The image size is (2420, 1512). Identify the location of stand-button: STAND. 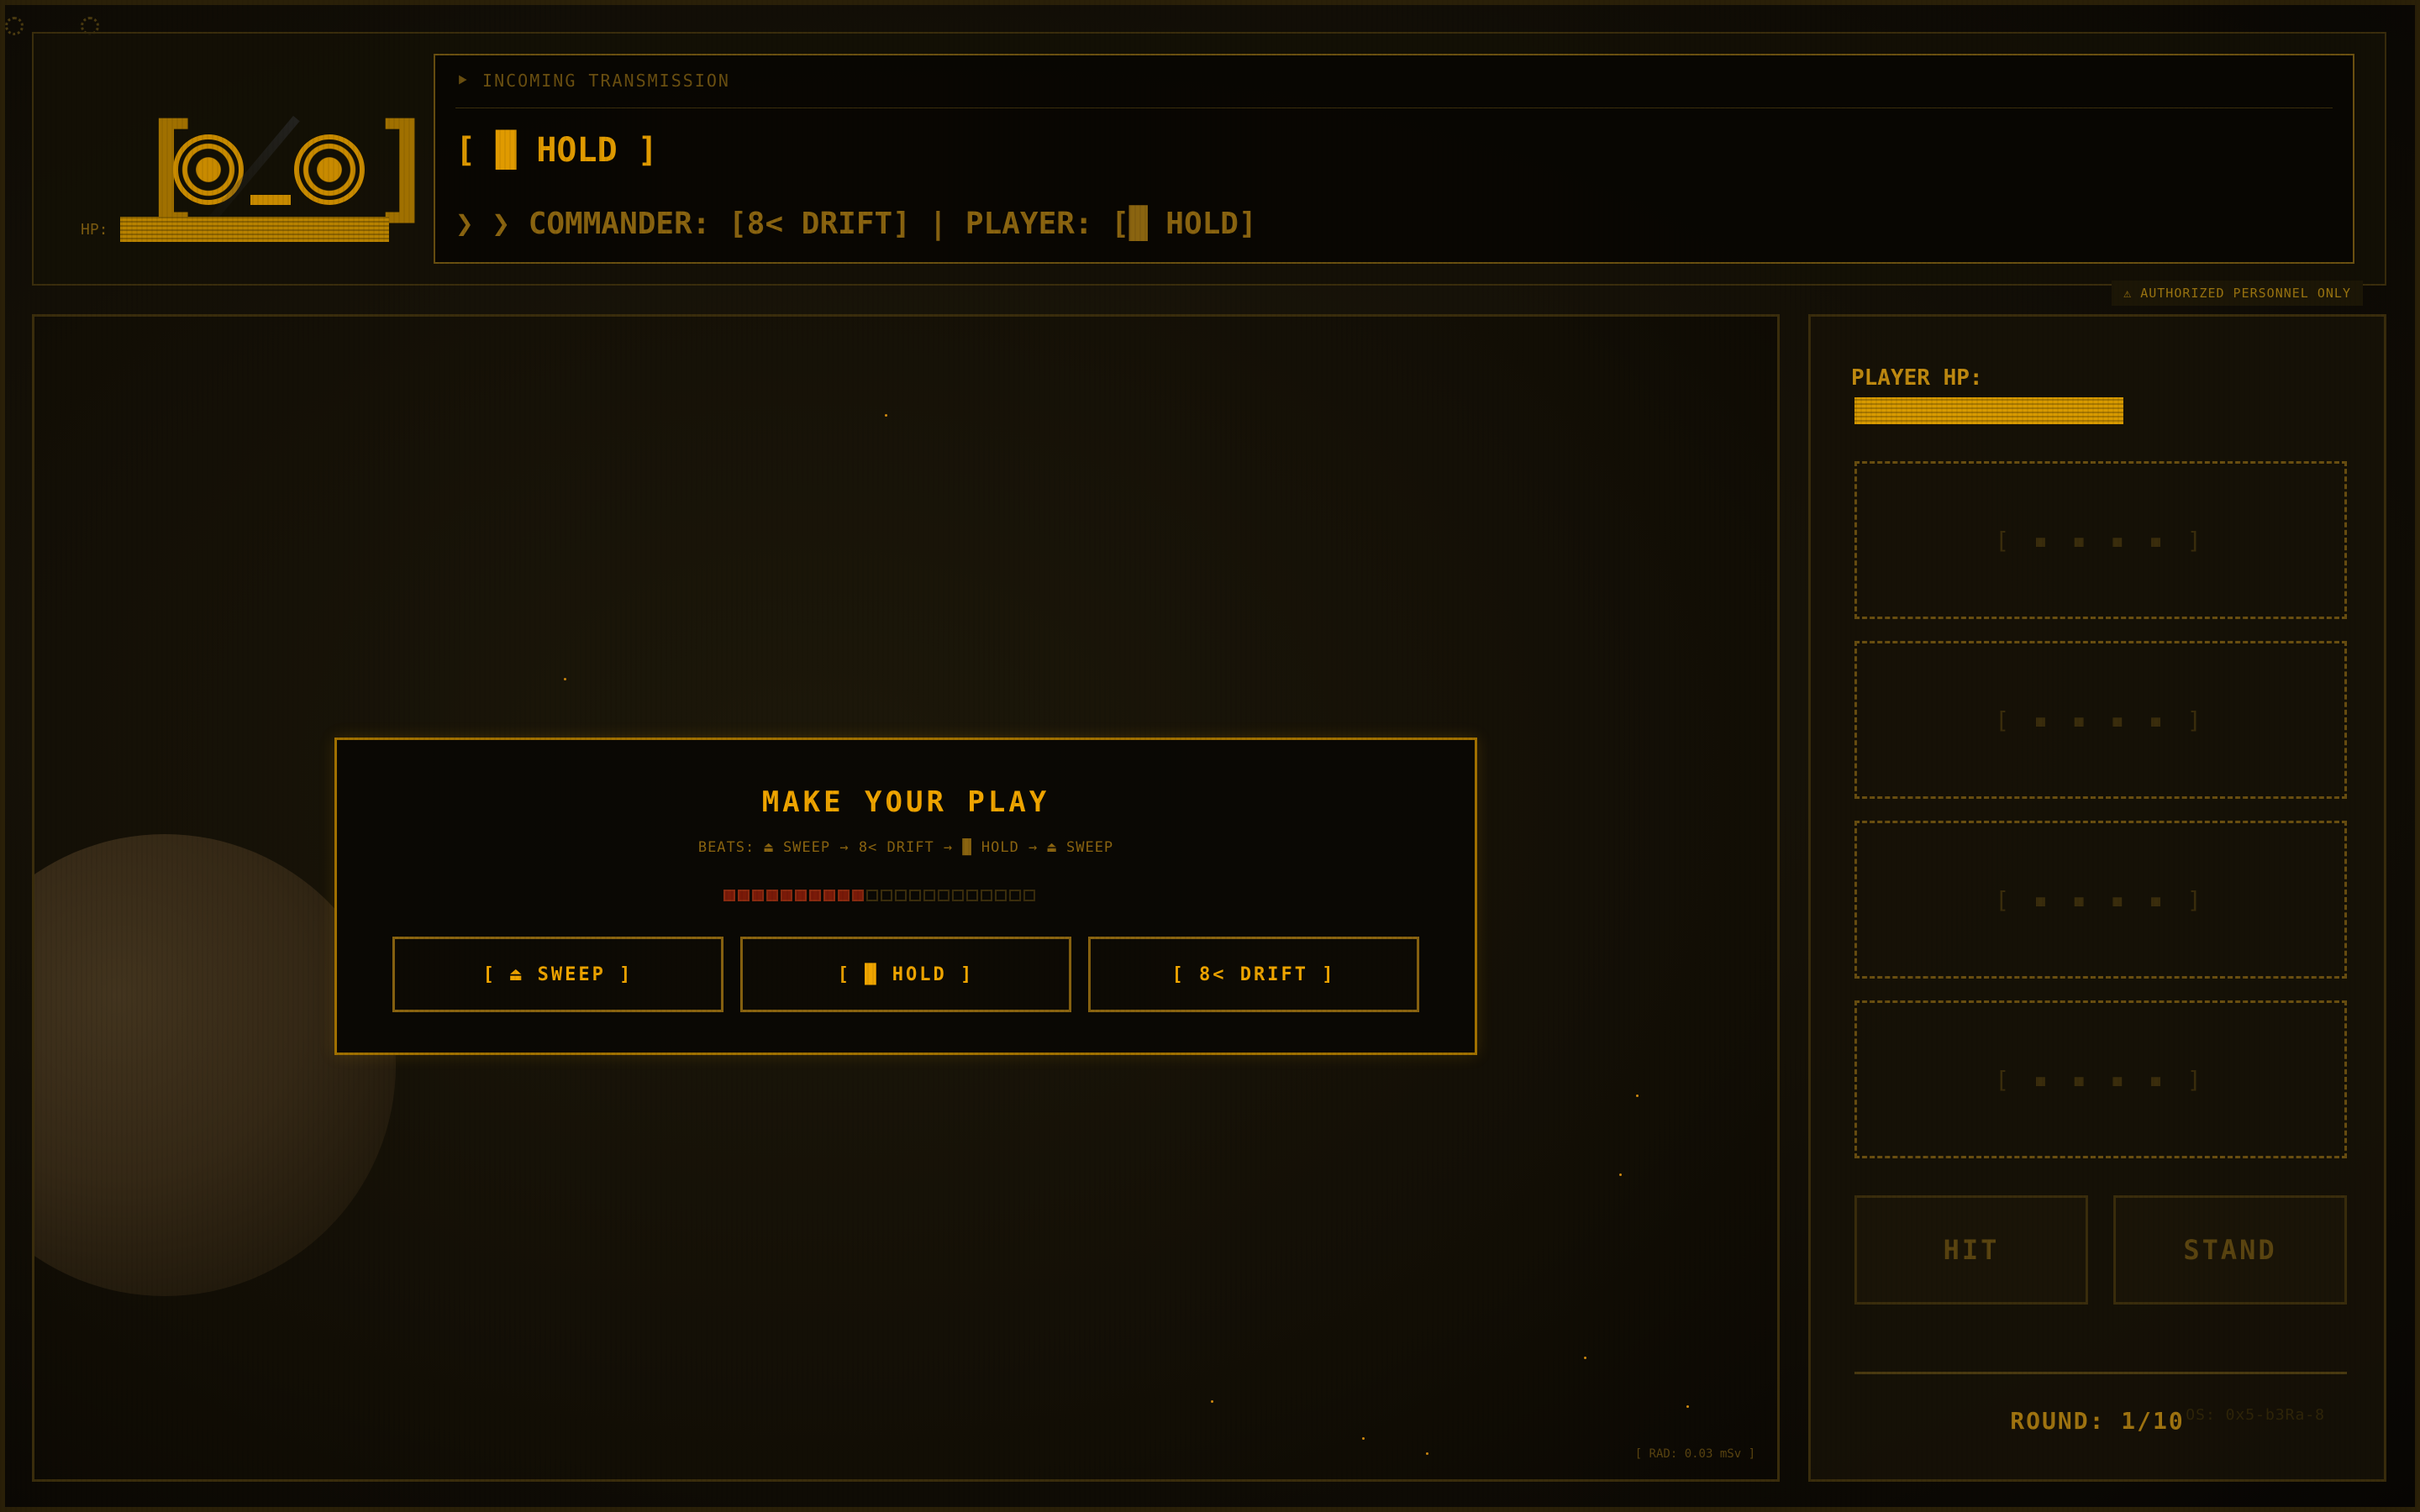
(2230, 1250).